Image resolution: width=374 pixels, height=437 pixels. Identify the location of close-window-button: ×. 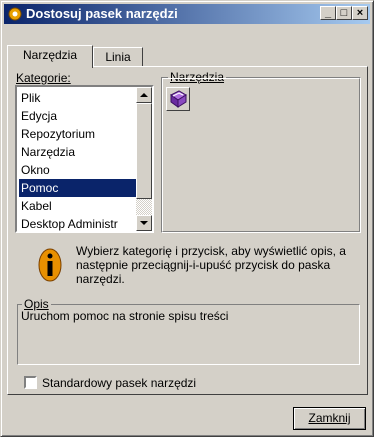
(360, 13).